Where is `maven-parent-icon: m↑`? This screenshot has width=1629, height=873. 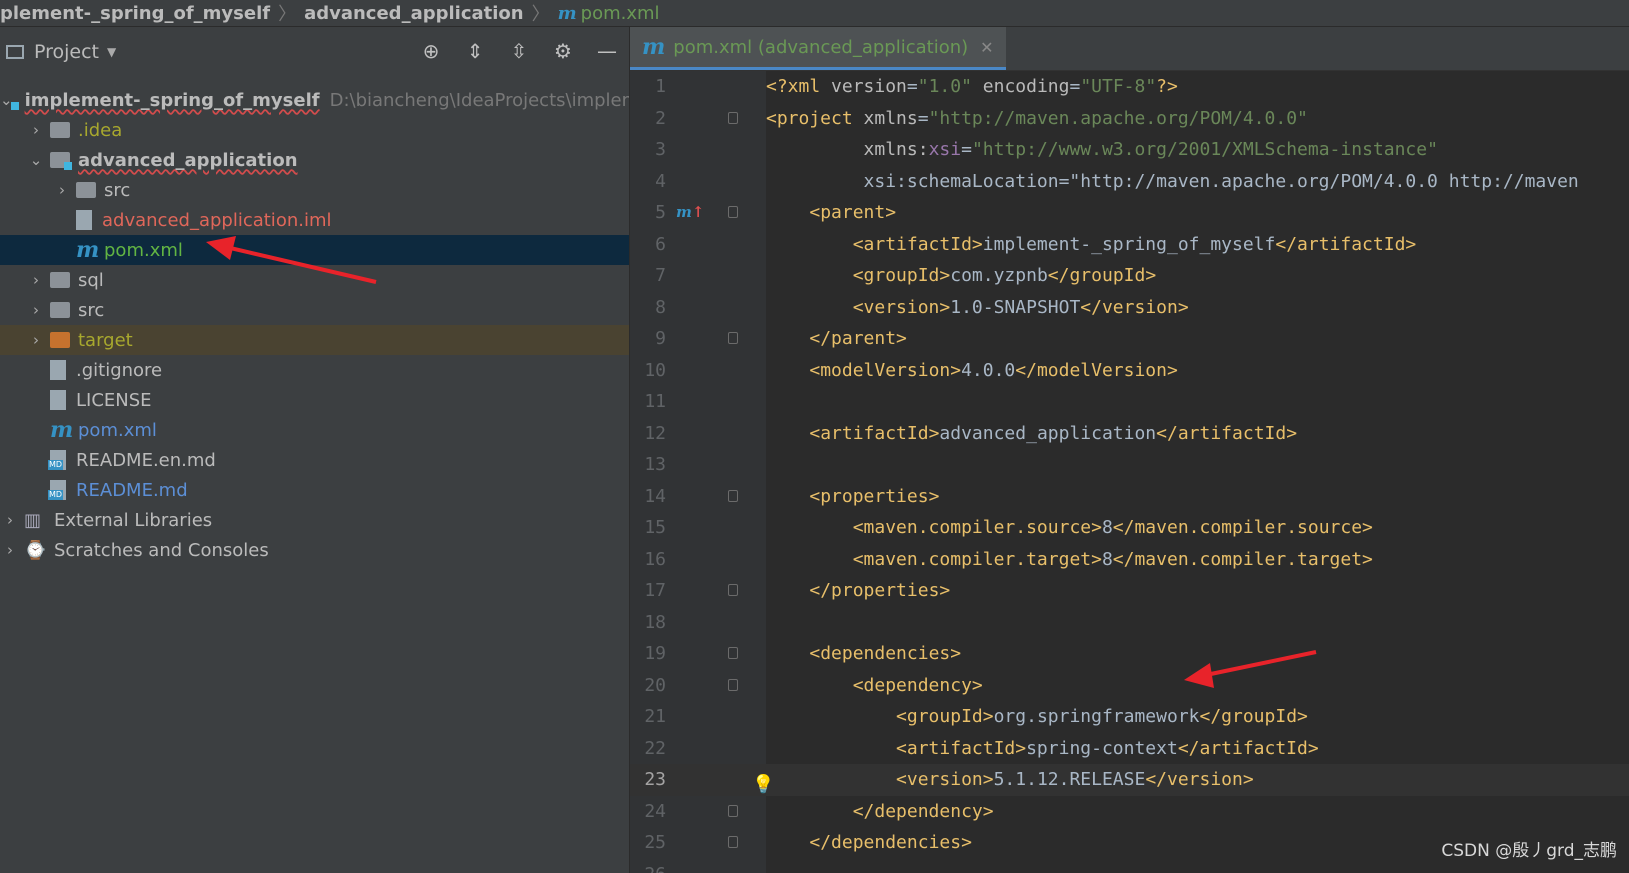 maven-parent-icon: m↑ is located at coordinates (690, 213).